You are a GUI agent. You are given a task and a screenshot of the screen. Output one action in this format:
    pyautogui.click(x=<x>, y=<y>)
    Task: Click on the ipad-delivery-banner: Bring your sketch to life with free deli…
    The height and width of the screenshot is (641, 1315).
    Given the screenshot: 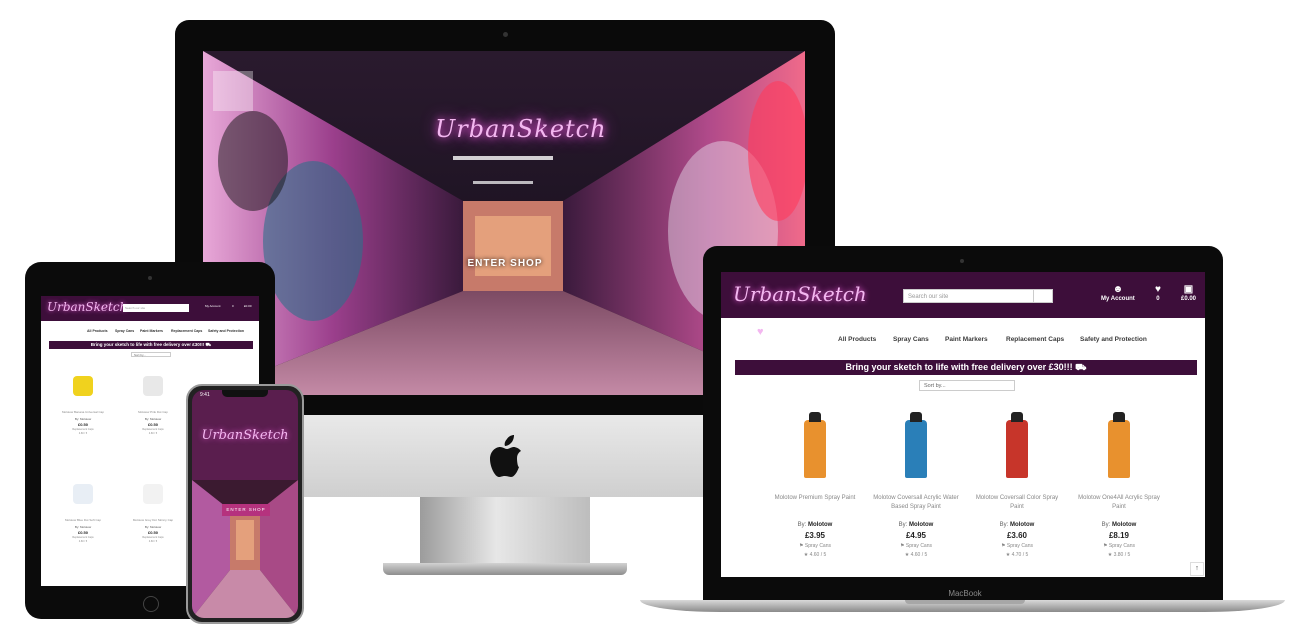 What is the action you would take?
    pyautogui.click(x=151, y=345)
    